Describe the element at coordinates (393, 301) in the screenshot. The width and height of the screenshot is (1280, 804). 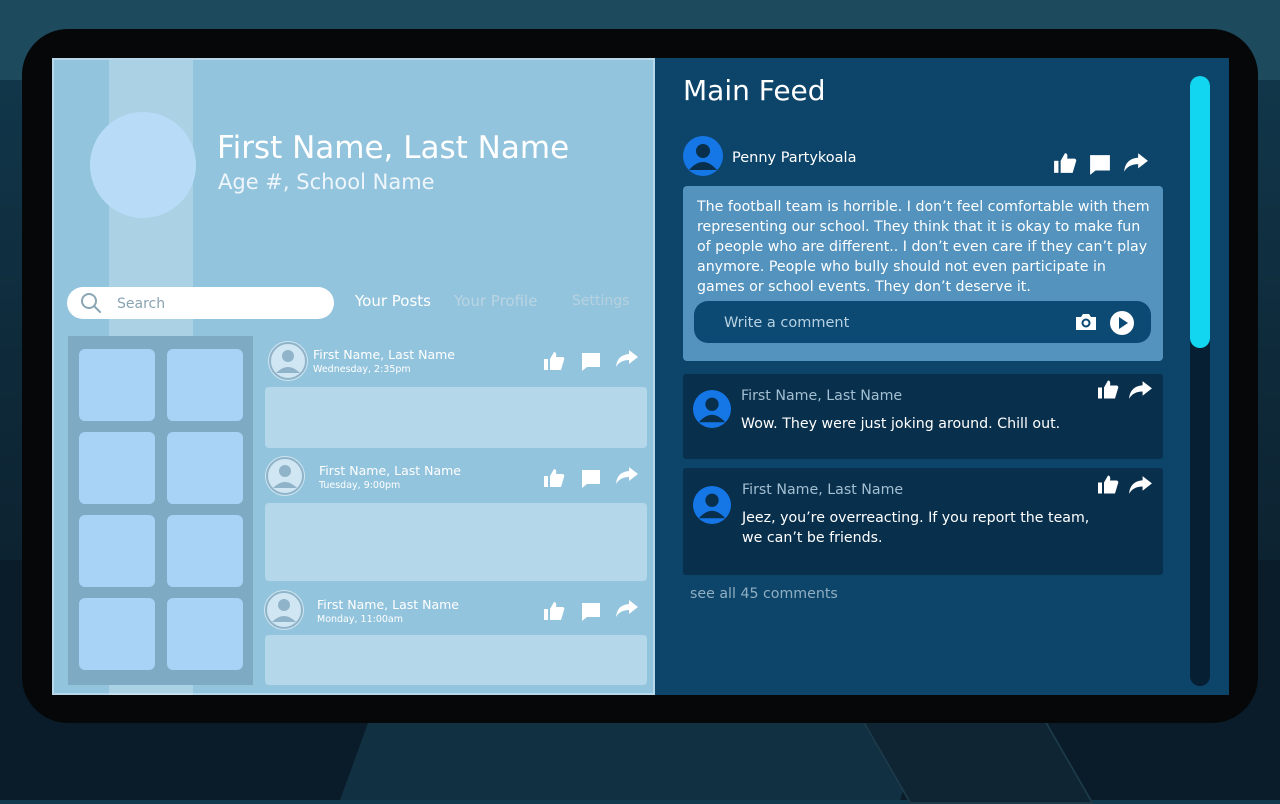
I see `tab-your-posts: Your Posts` at that location.